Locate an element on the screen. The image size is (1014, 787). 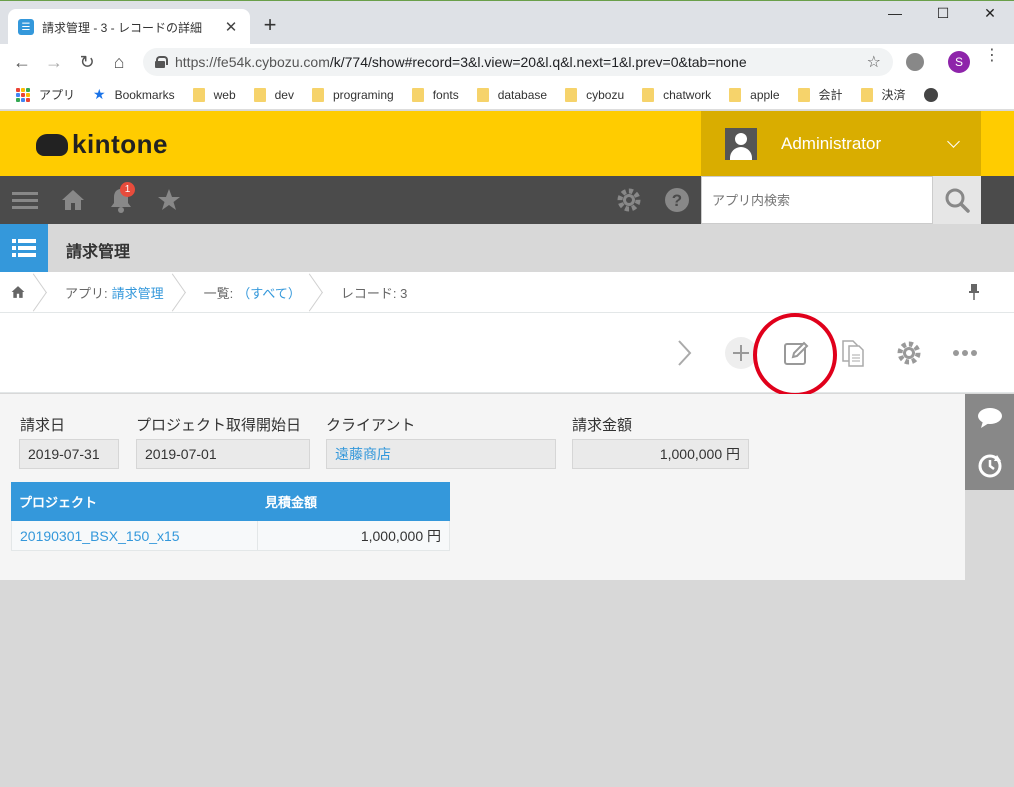
edit-button-highlight-circle is located at coordinates (795, 355).